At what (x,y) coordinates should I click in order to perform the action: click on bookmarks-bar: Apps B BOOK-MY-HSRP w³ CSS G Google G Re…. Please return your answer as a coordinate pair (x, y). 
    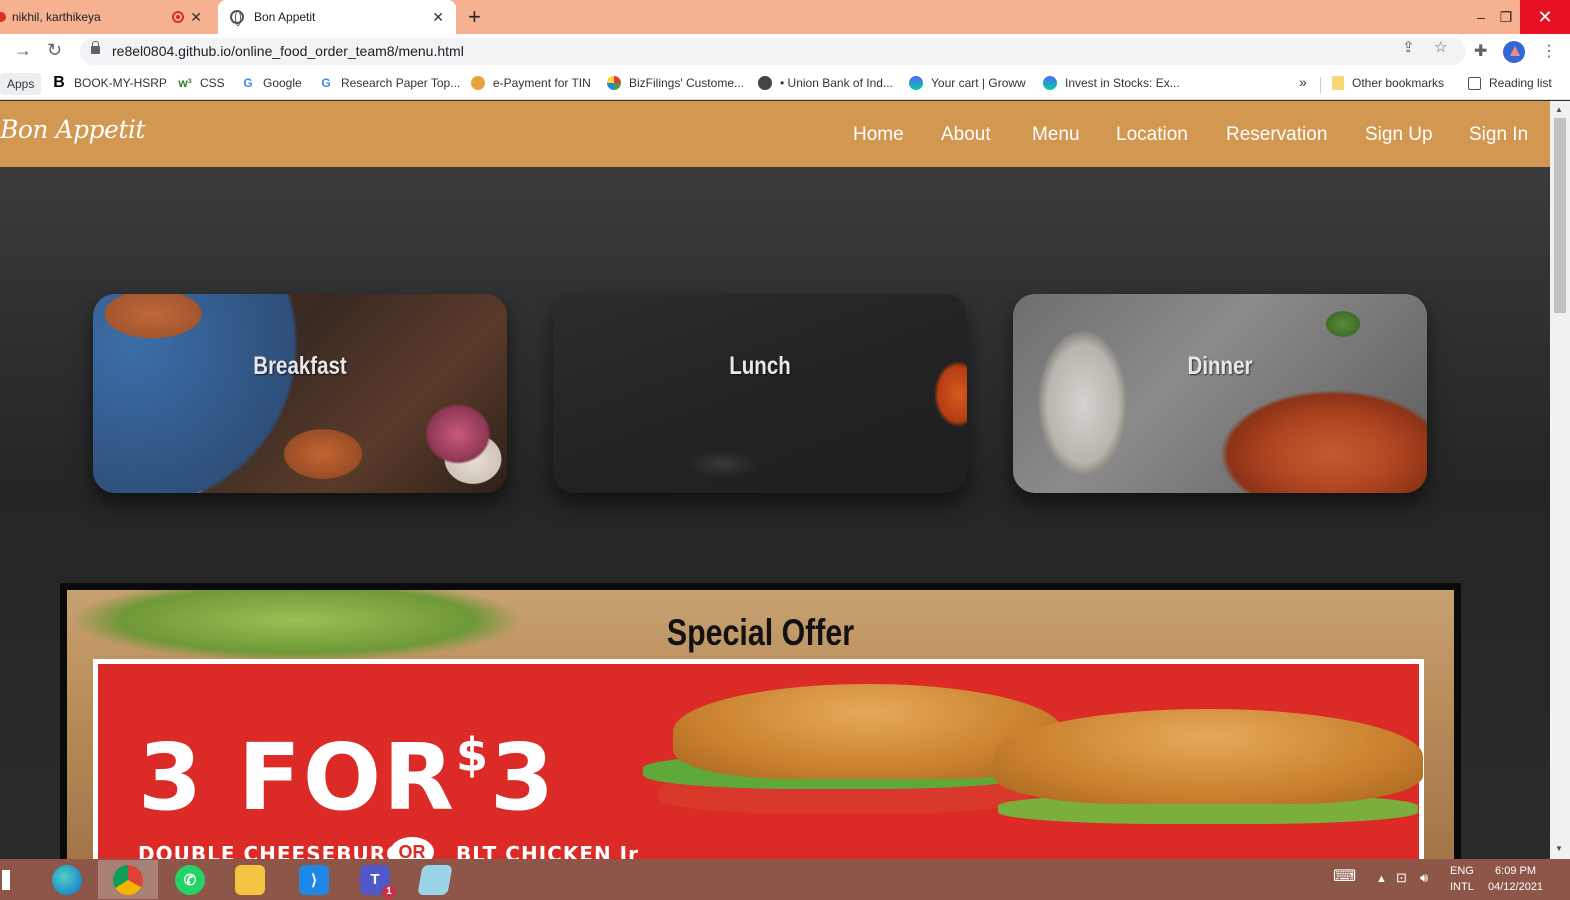
    Looking at the image, I should click on (785, 84).